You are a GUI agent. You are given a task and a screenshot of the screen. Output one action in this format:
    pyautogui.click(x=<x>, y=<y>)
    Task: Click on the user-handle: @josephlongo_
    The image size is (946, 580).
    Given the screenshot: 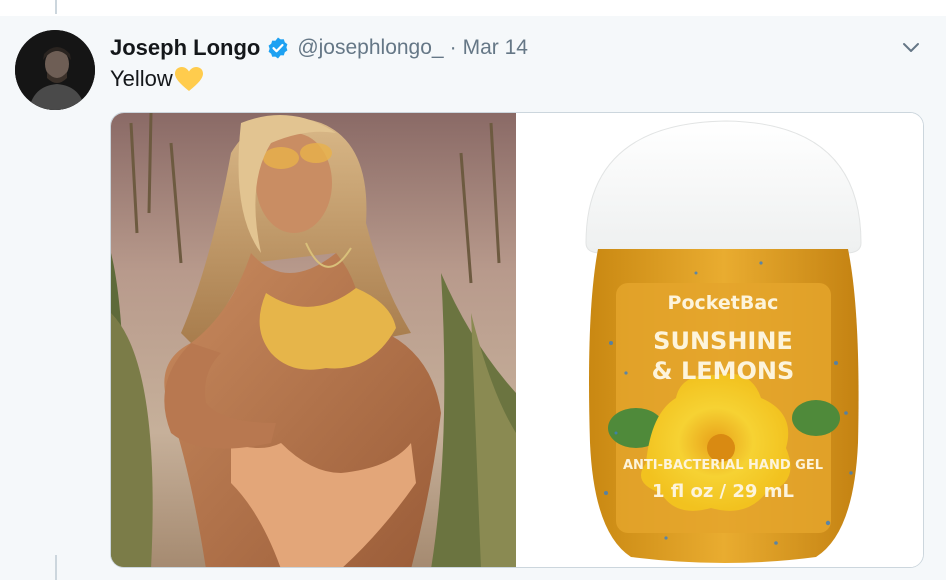 What is the action you would take?
    pyautogui.click(x=370, y=48)
    